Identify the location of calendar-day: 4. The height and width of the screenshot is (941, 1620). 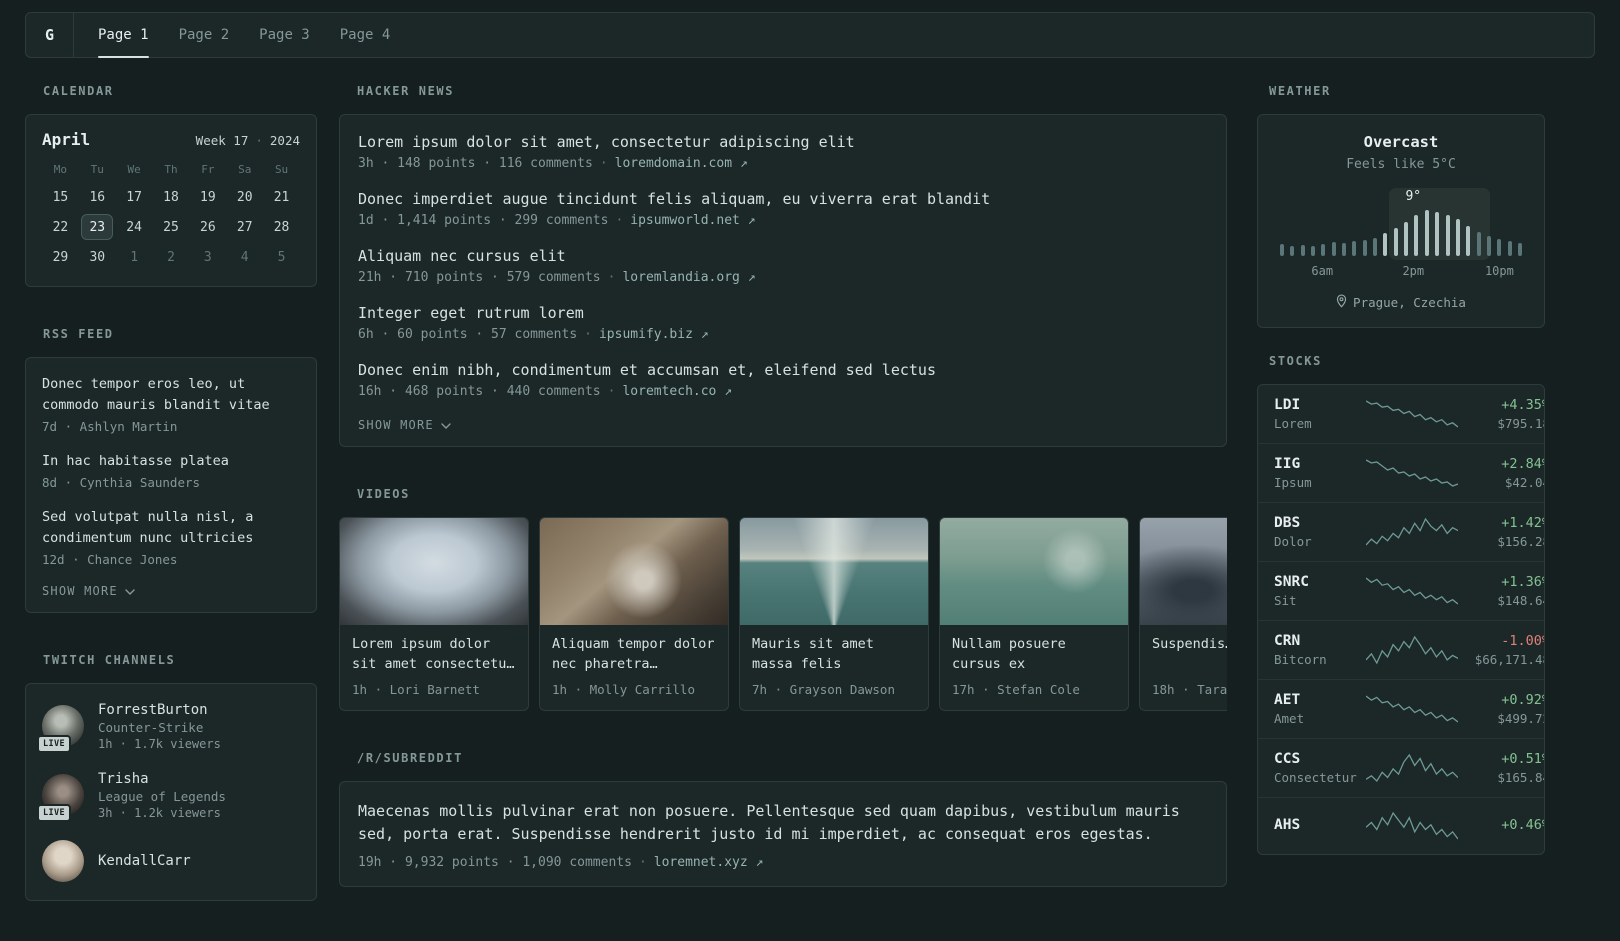
(245, 257).